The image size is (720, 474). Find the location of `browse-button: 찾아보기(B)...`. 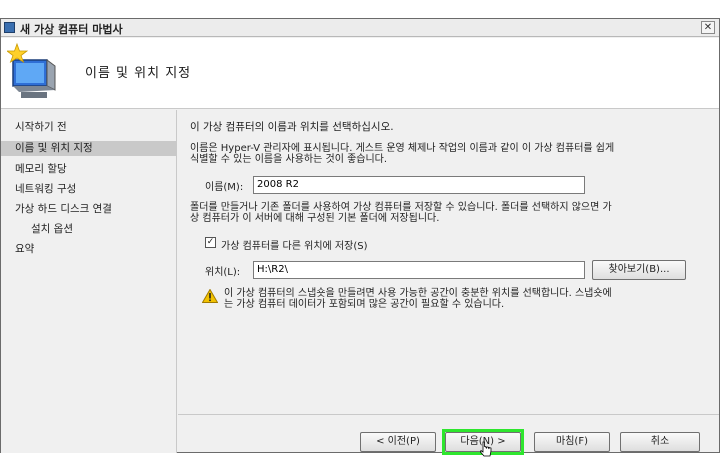

browse-button: 찾아보기(B)... is located at coordinates (639, 270).